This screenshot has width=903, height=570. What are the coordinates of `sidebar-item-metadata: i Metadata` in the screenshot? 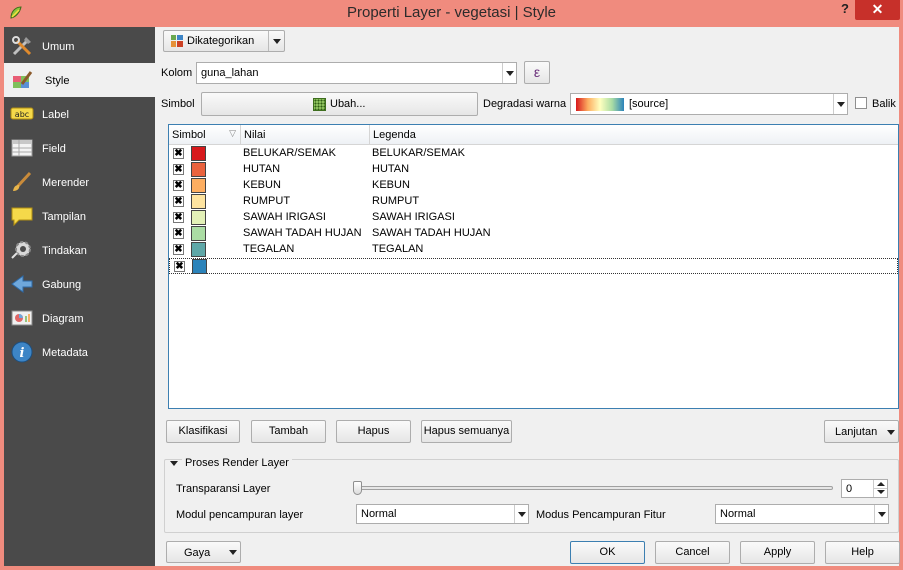 It's located at (79, 352).